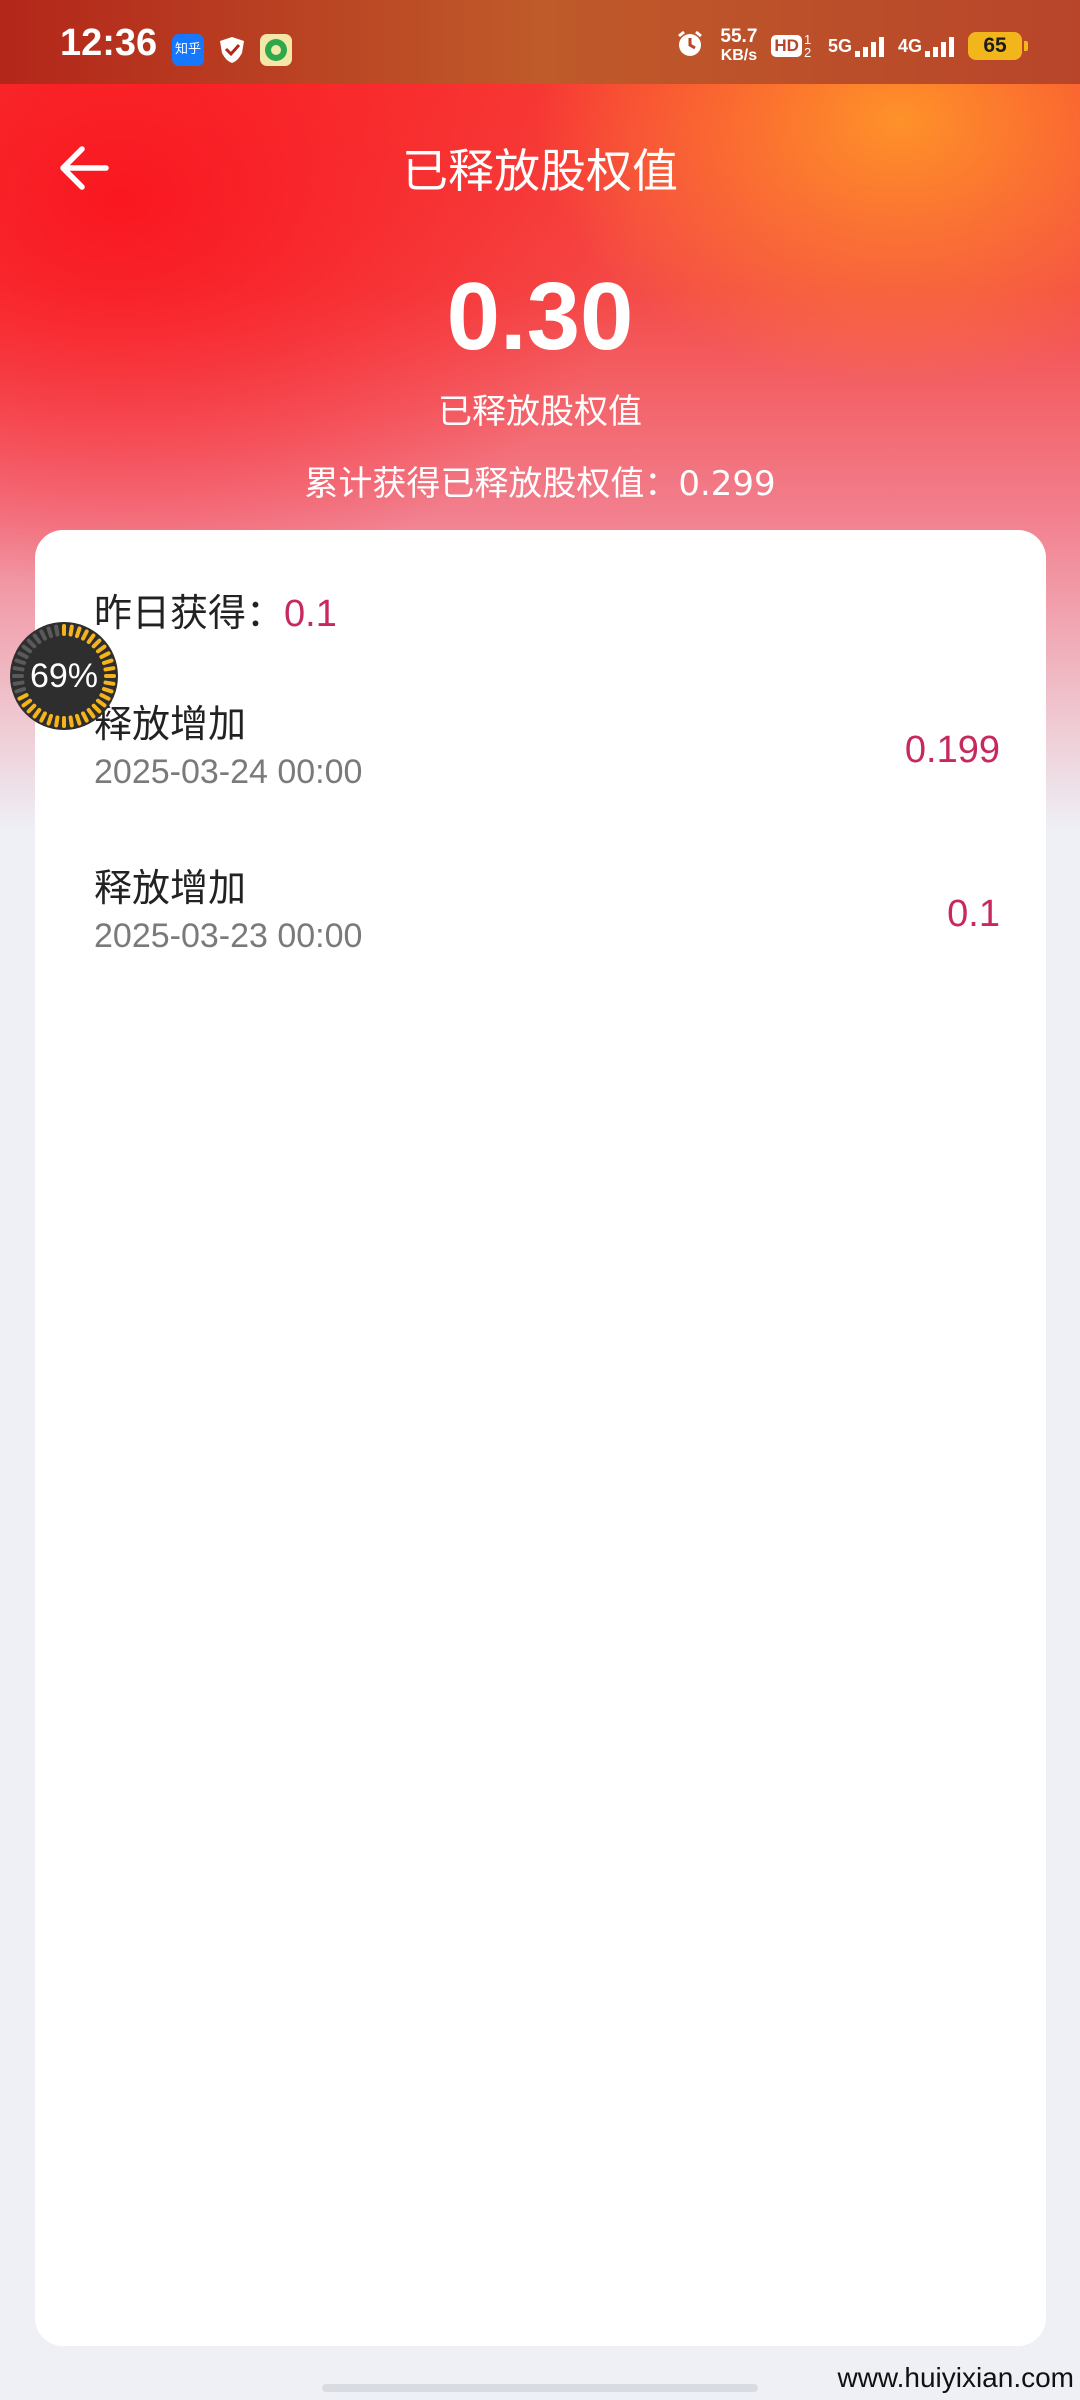  What do you see at coordinates (276, 50) in the screenshot?
I see `green-app-icon` at bounding box center [276, 50].